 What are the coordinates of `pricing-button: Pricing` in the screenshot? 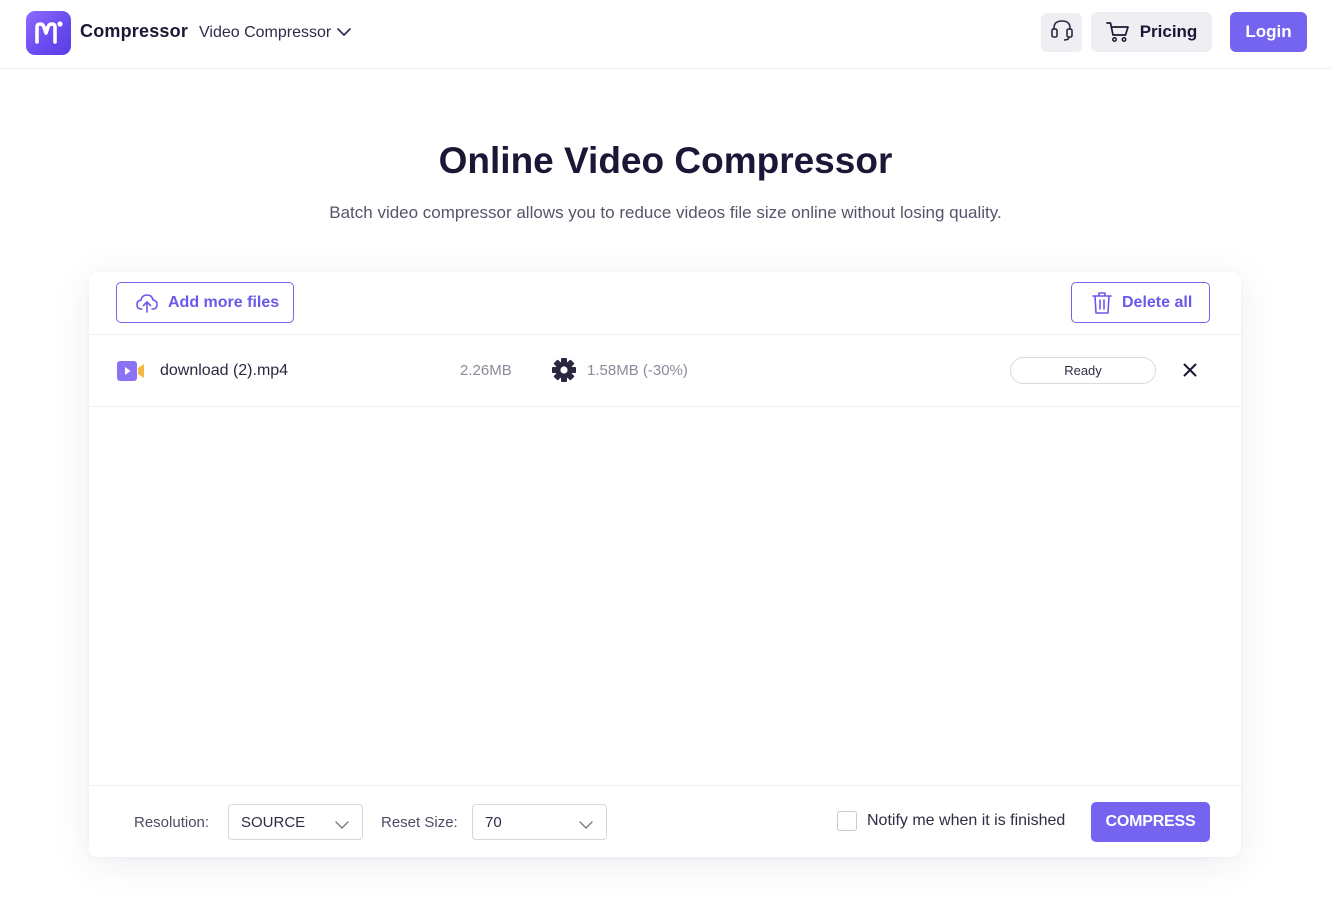 It's located at (1151, 32).